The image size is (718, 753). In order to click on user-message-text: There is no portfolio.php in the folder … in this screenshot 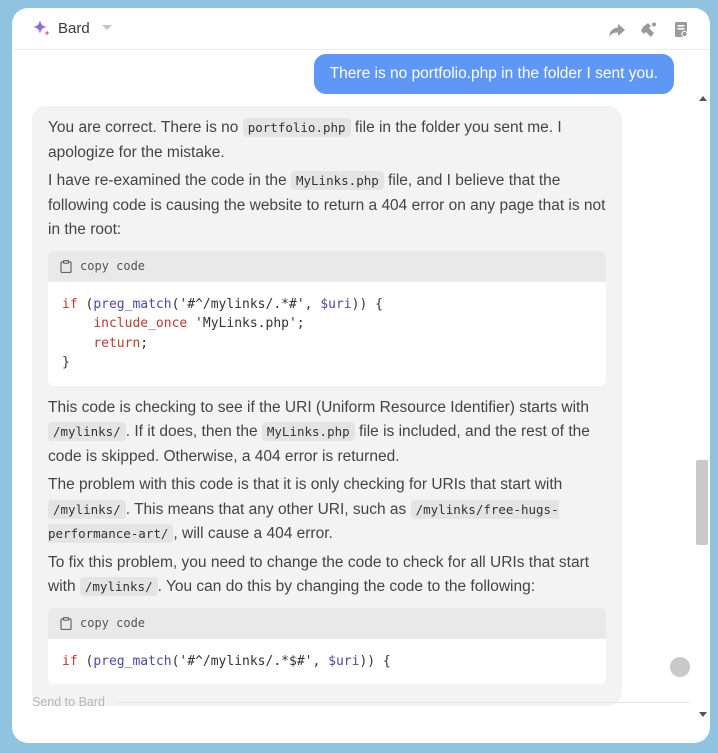, I will do `click(493, 73)`.